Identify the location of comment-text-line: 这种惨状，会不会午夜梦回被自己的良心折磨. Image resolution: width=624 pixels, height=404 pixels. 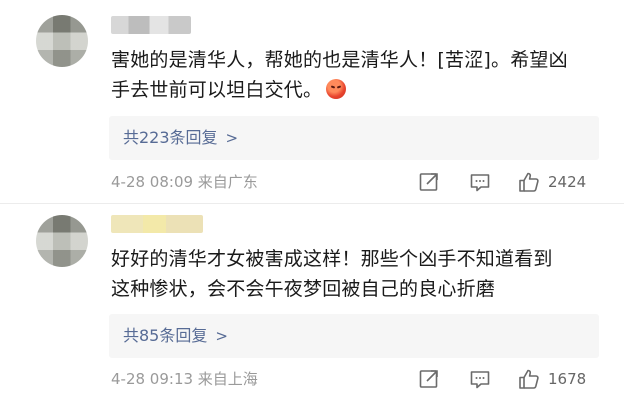
(303, 289).